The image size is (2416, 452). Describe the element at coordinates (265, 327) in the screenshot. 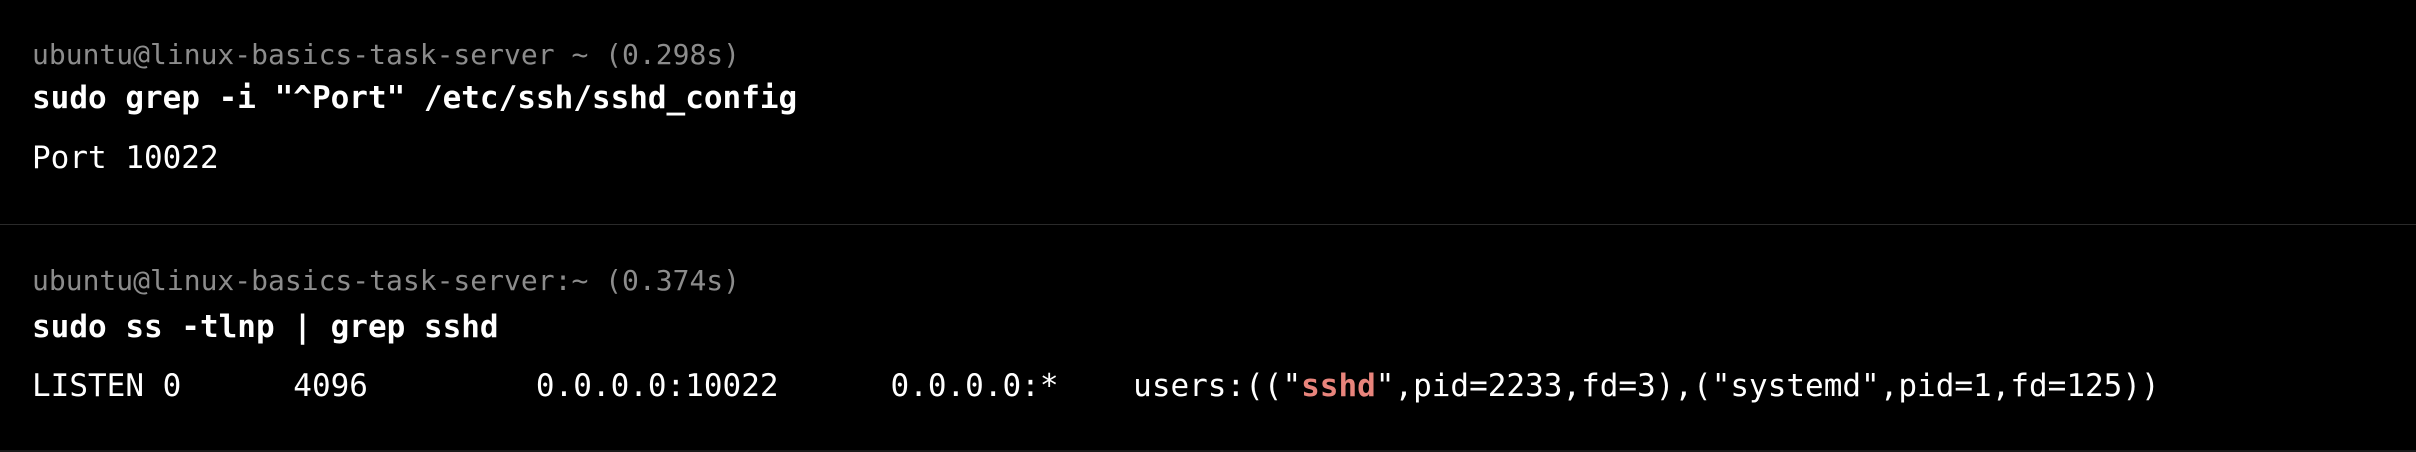

I see `command-text: sudo ss -tlnp | grep sshd` at that location.